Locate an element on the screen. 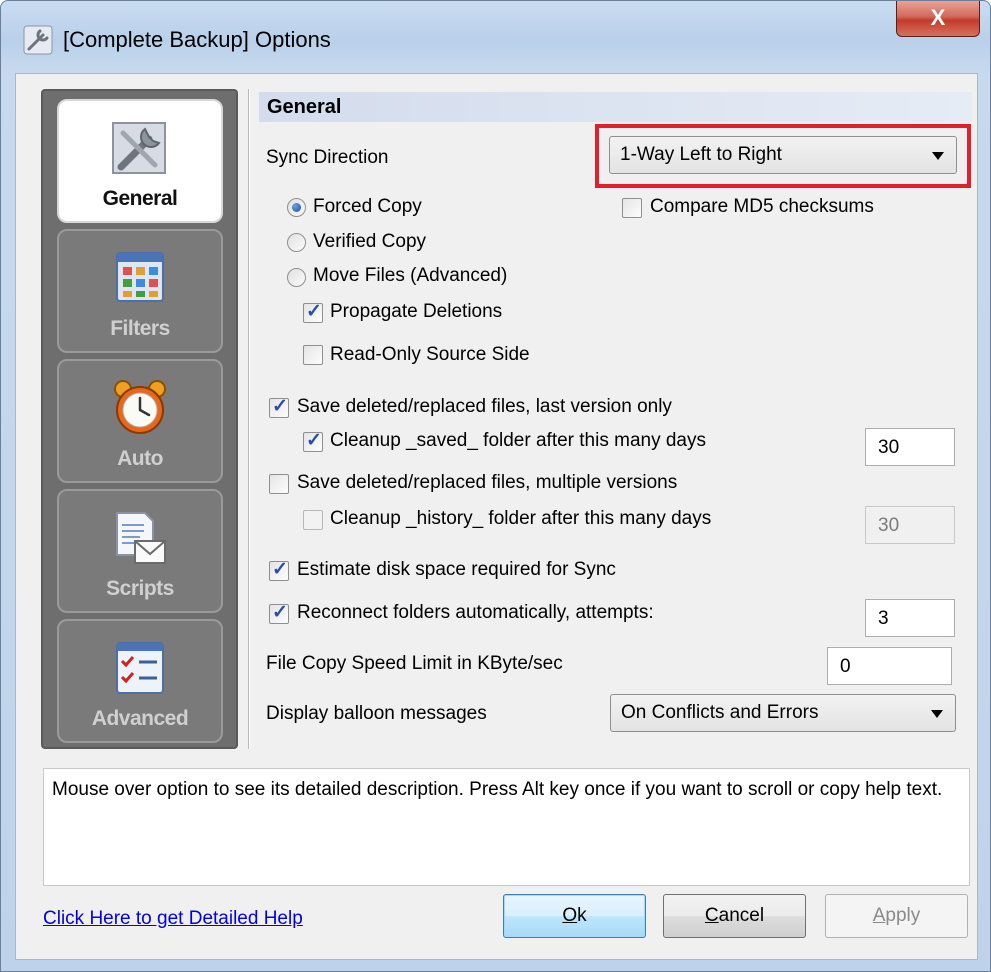 The width and height of the screenshot is (991, 972). nav-item-label: Auto is located at coordinates (140, 458).